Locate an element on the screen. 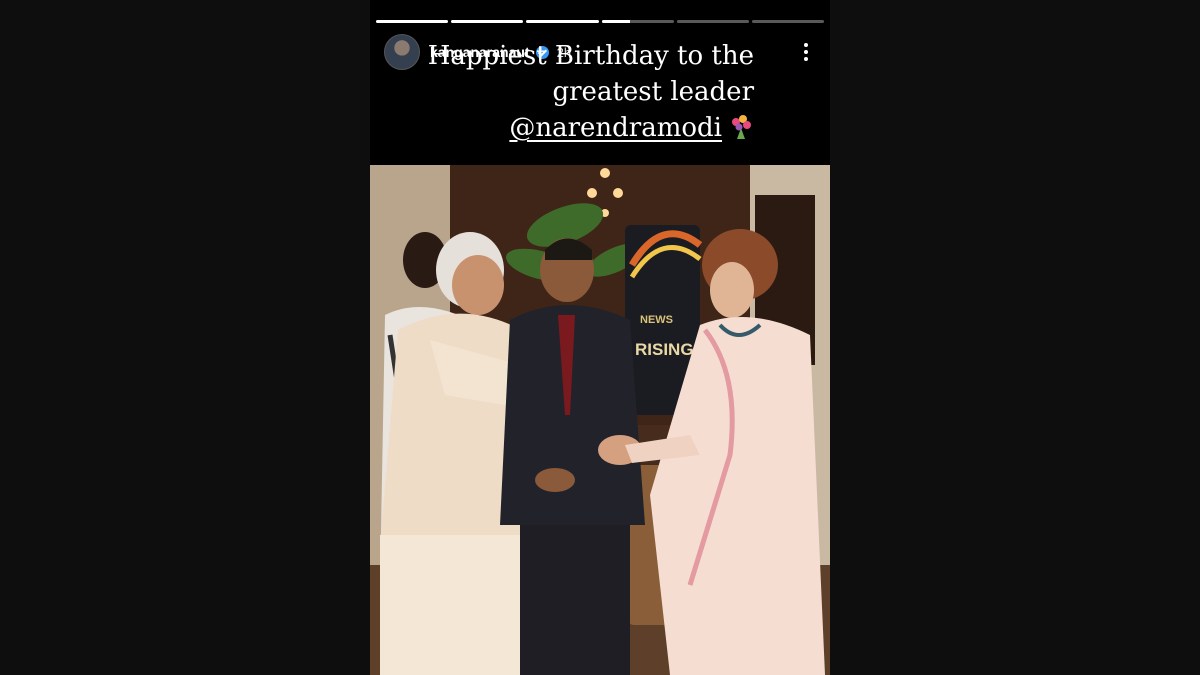 This screenshot has width=1200, height=675. sign-prefix: NEWS is located at coordinates (656, 320).